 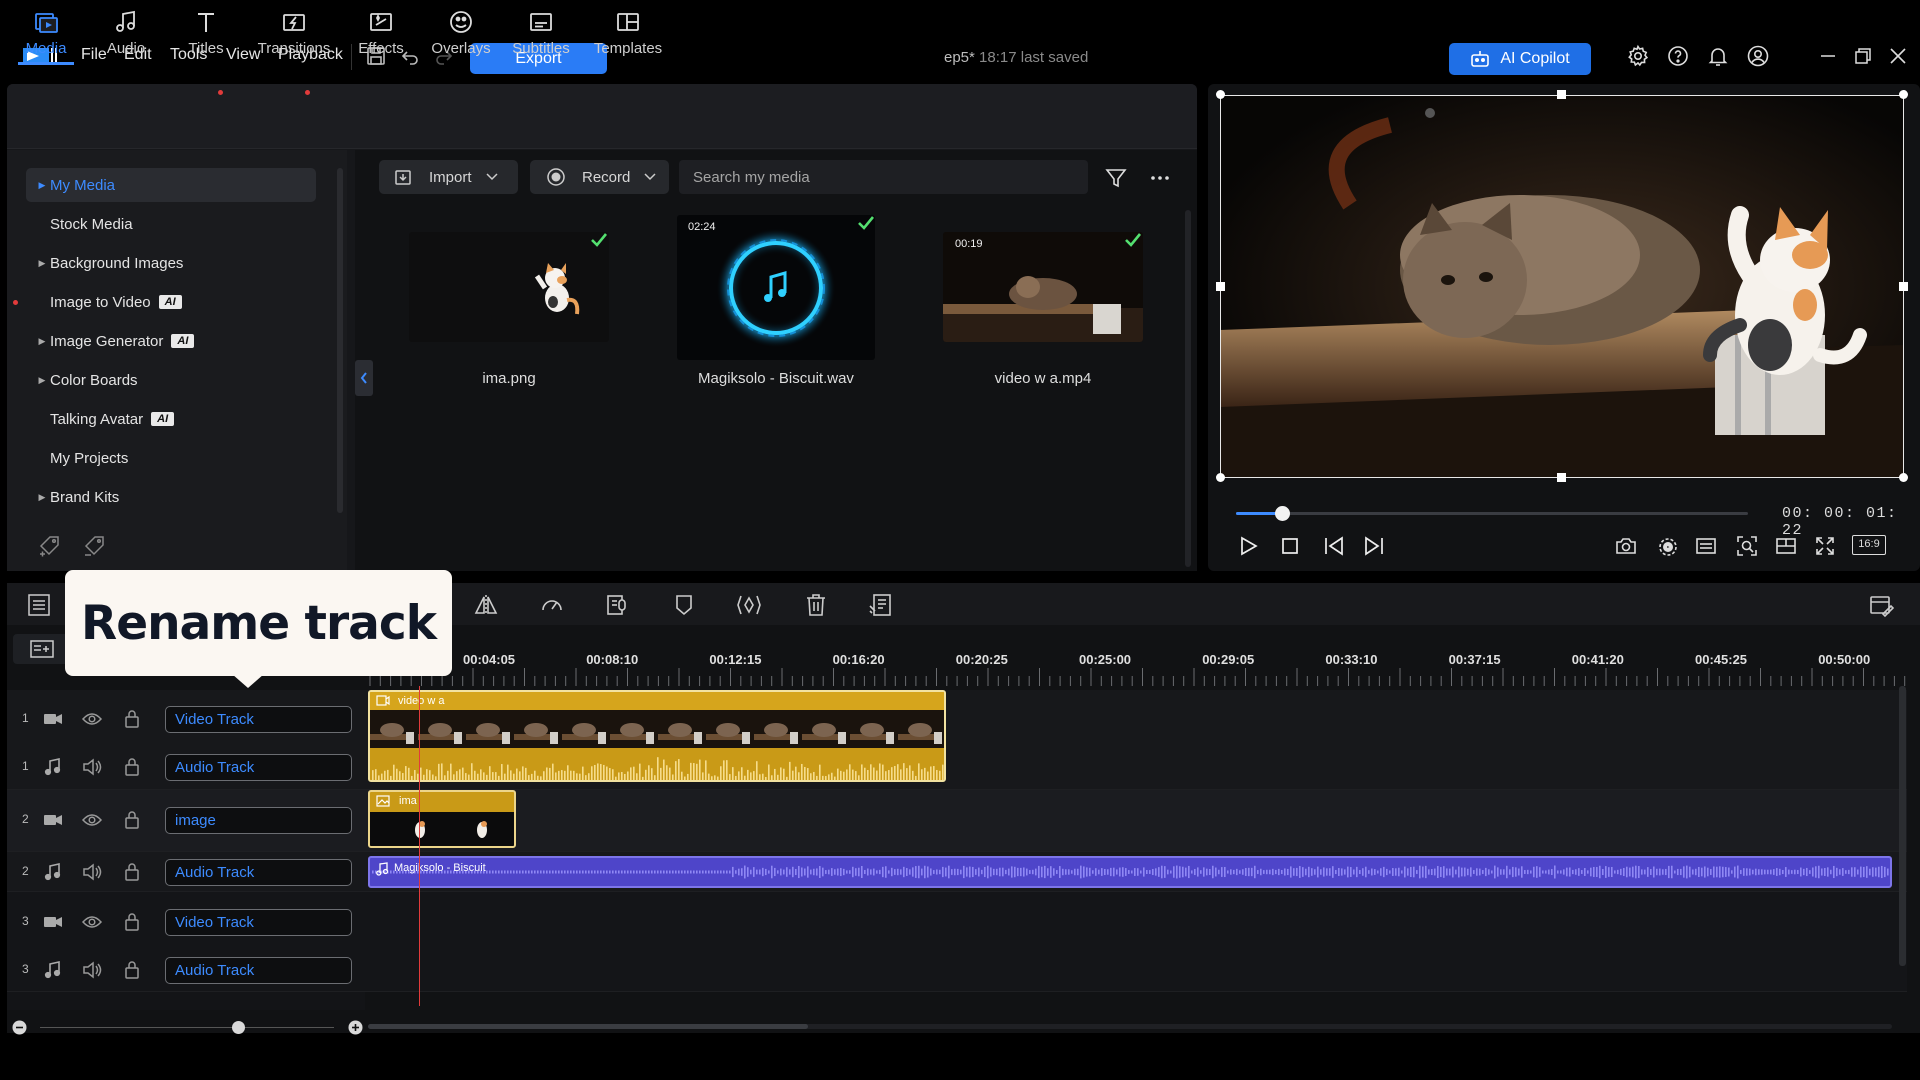 What do you see at coordinates (448, 177) in the screenshot?
I see `import-button: Import` at bounding box center [448, 177].